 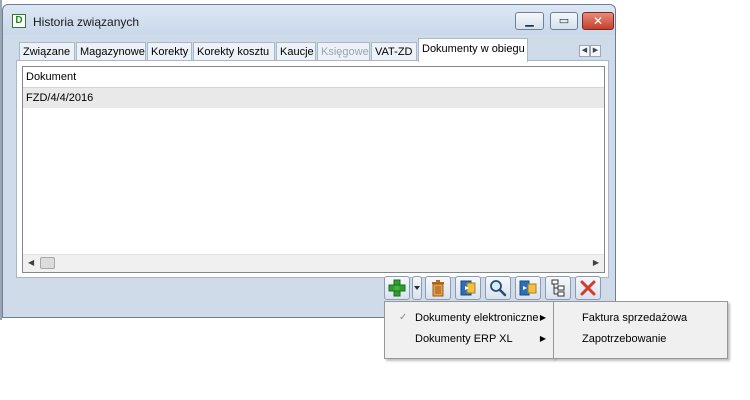 I want to click on title-bar: D Historia związanych ▁ ▭ ✕, so click(x=309, y=20).